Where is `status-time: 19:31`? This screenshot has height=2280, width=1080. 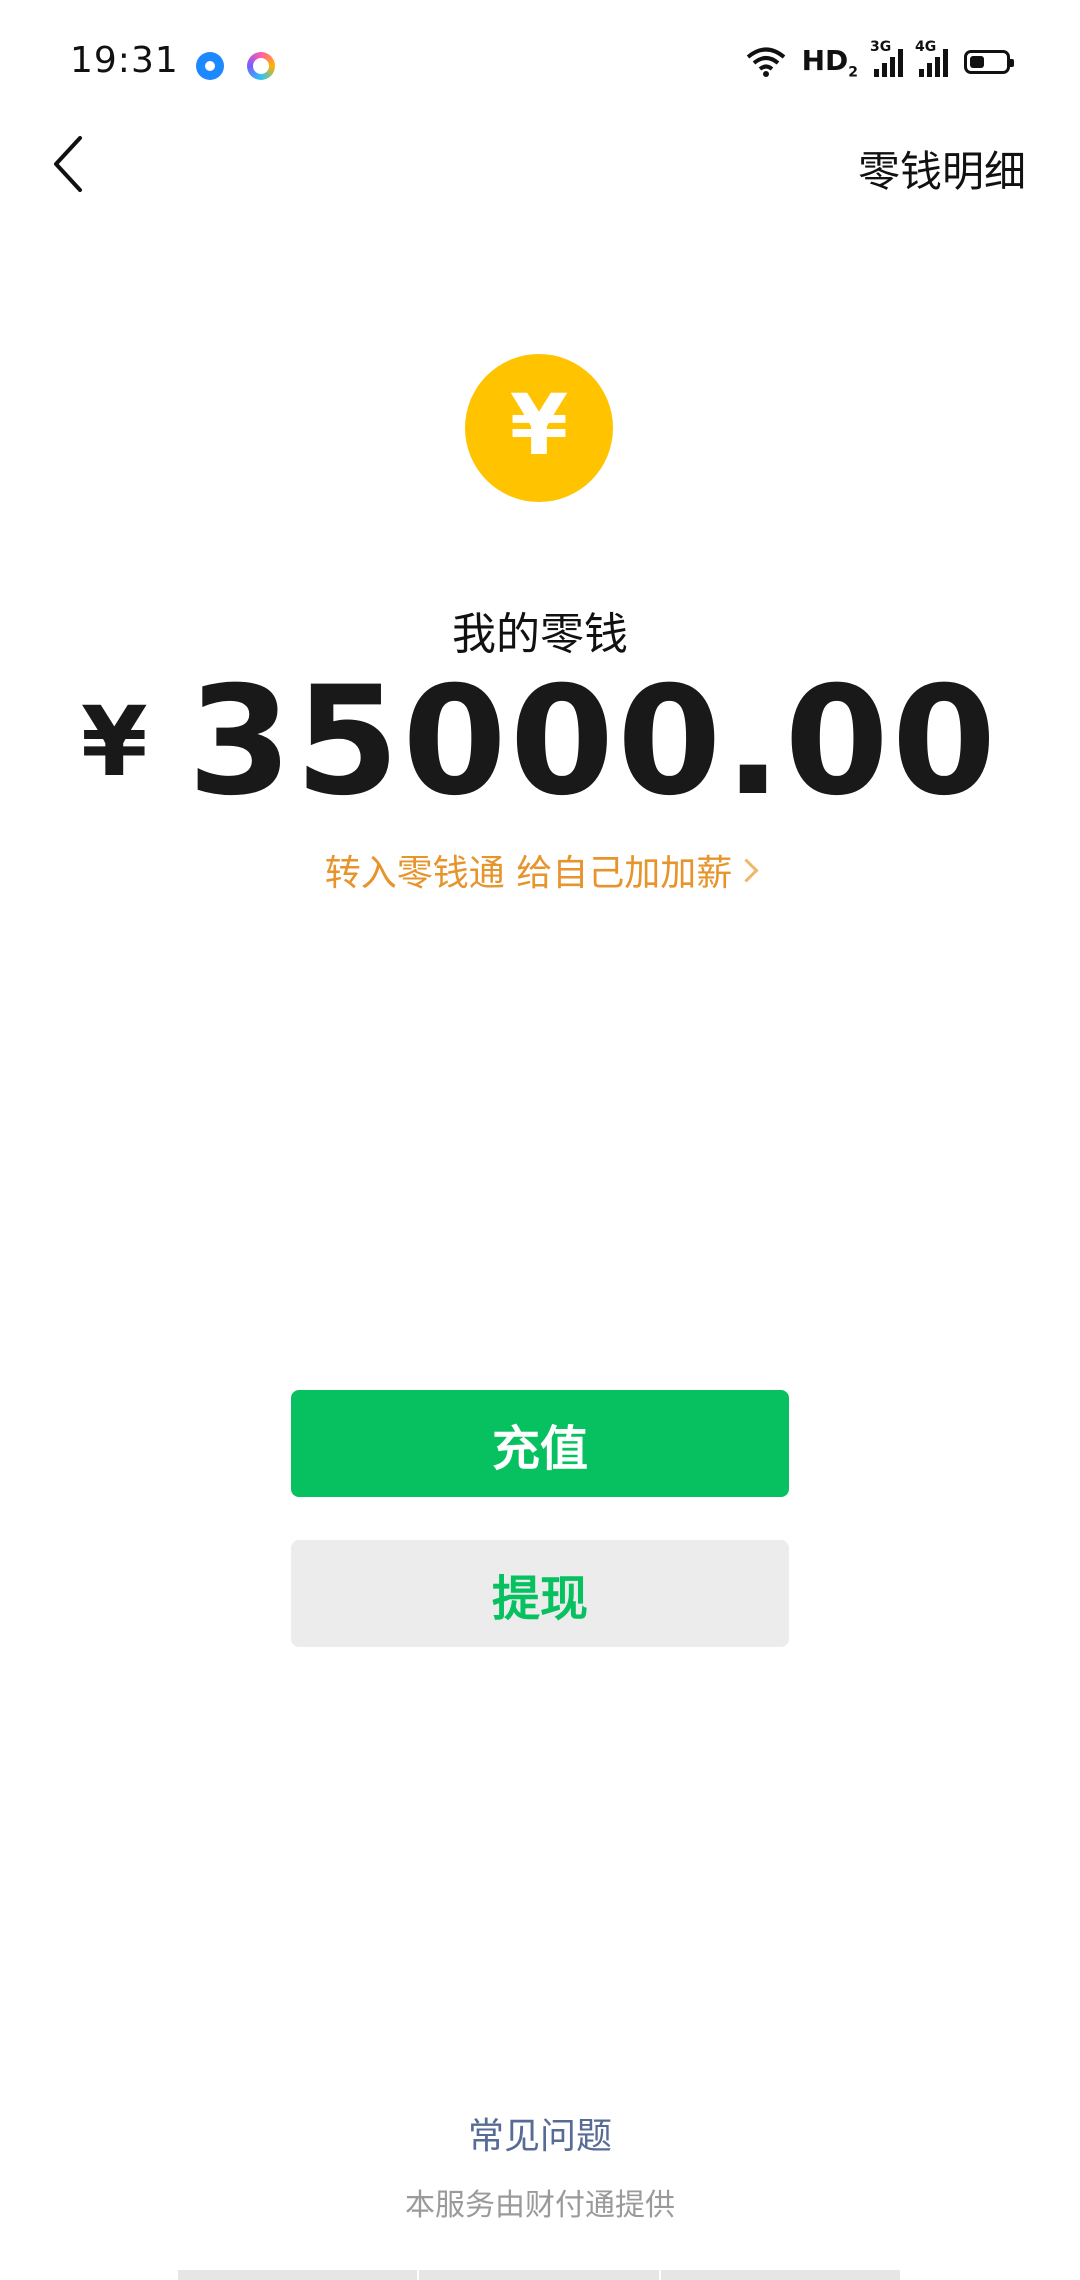 status-time: 19:31 is located at coordinates (124, 60).